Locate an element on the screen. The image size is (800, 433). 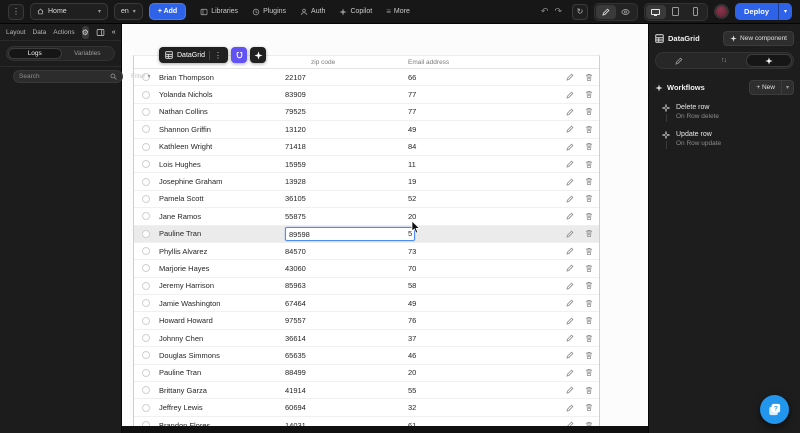
edit-mode-button is located at coordinates (605, 11).